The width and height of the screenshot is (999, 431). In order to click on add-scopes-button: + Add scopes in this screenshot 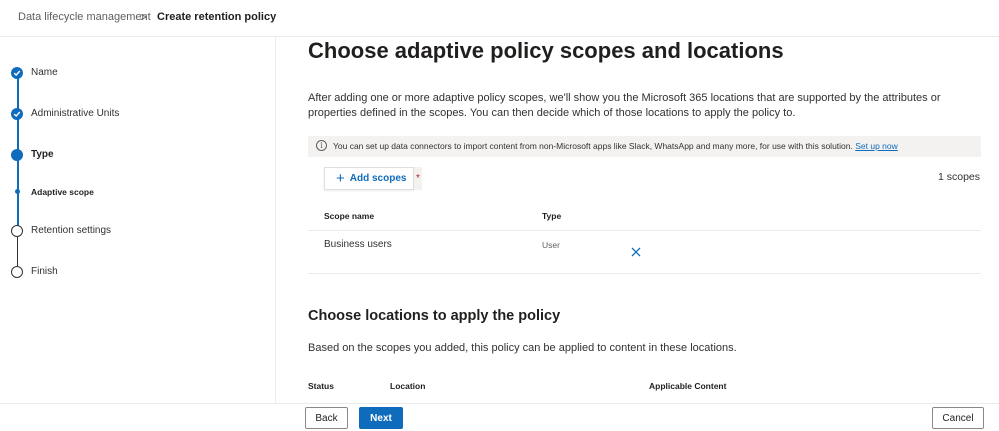, I will do `click(369, 178)`.